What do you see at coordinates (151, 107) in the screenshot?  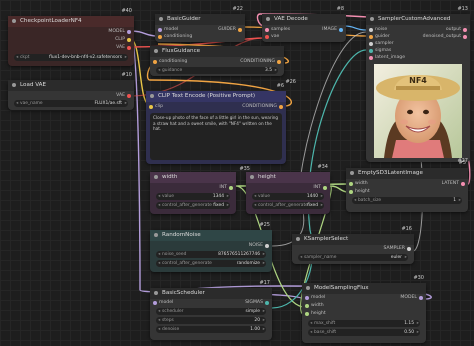 I see `input-socket-clip` at bounding box center [151, 107].